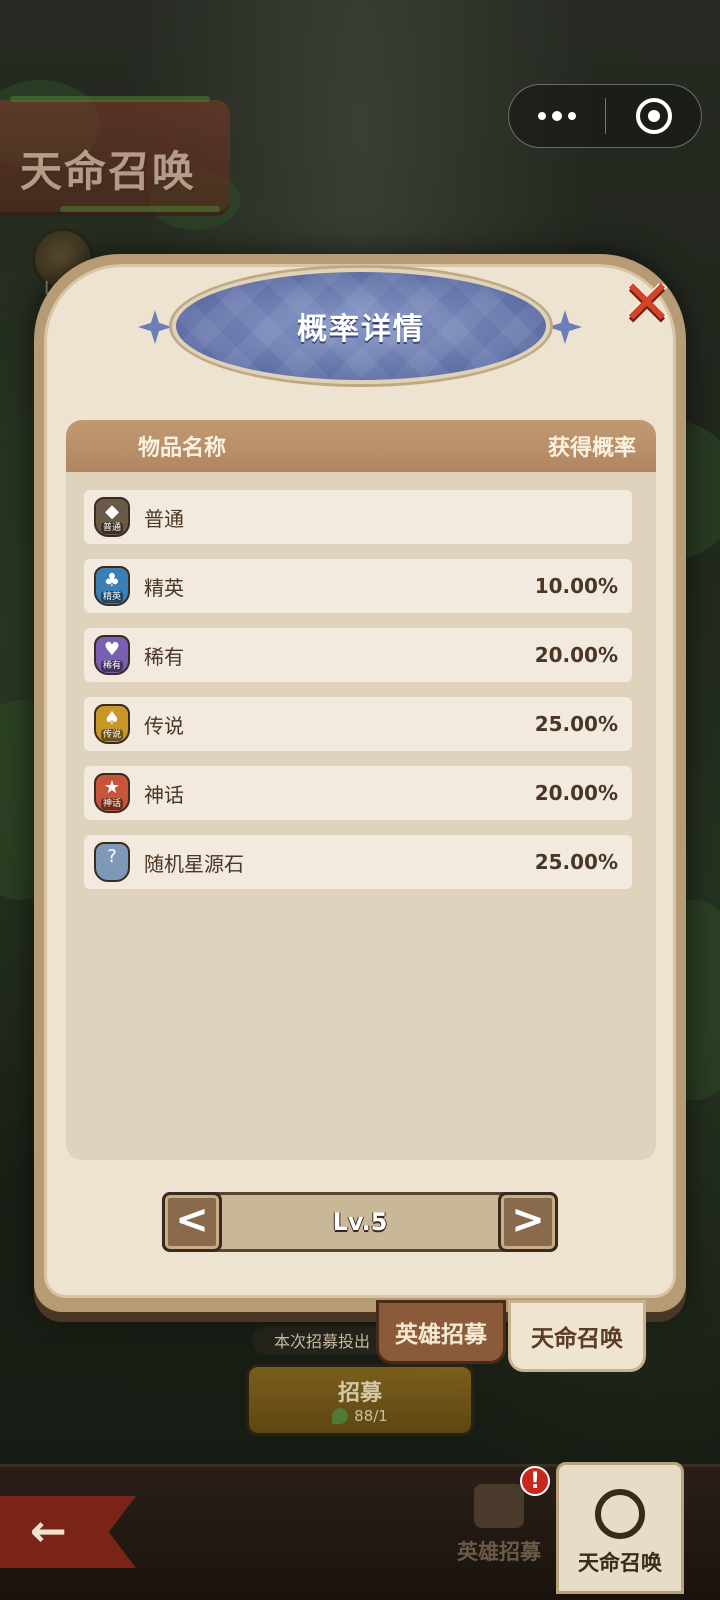 This screenshot has width=720, height=1600. I want to click on recruit-button: 招募 88/1, so click(360, 1400).